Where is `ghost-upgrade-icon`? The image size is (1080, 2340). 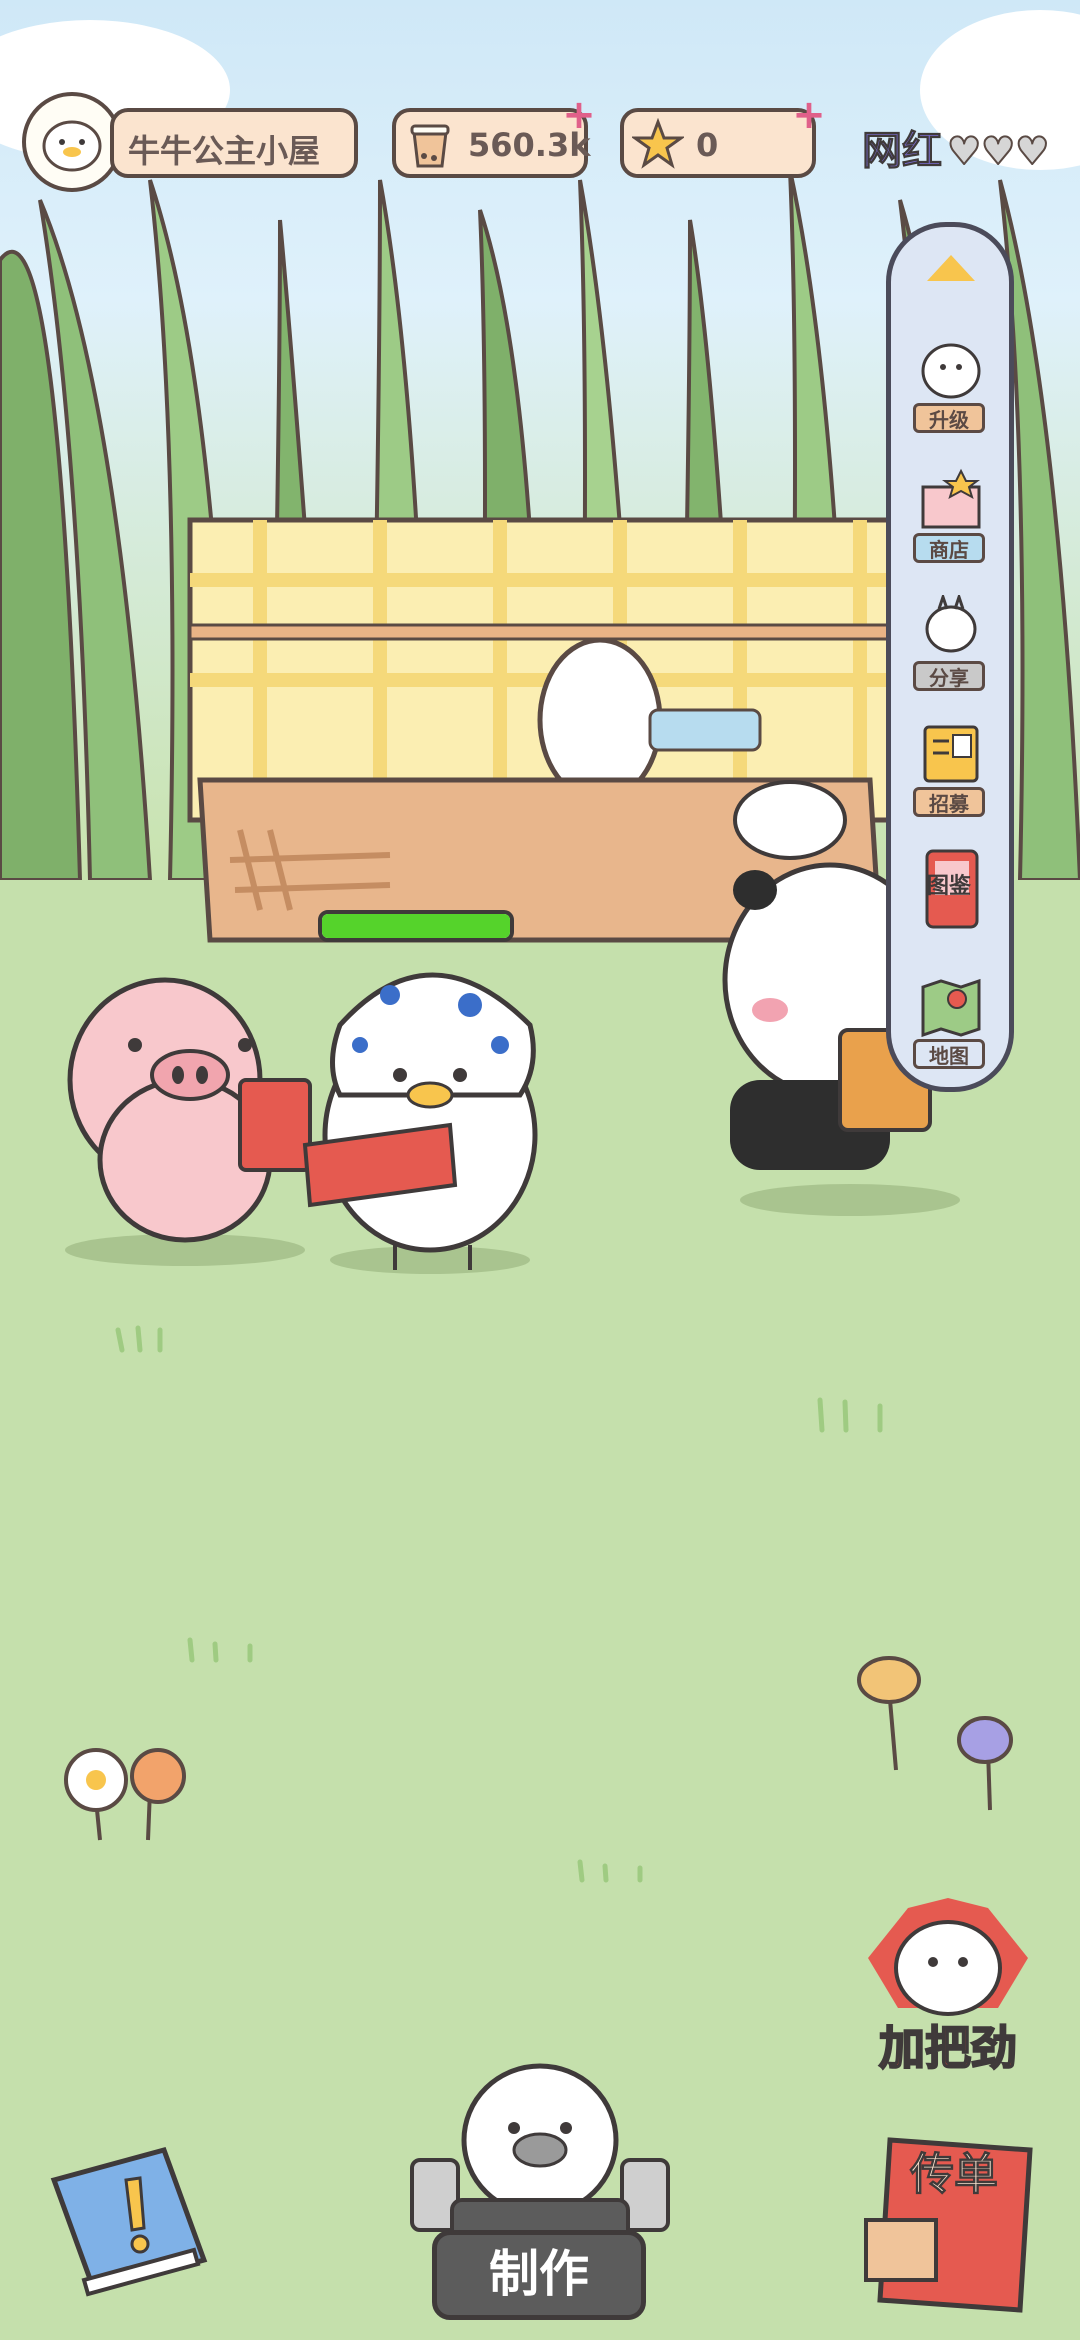 ghost-upgrade-icon is located at coordinates (951, 371).